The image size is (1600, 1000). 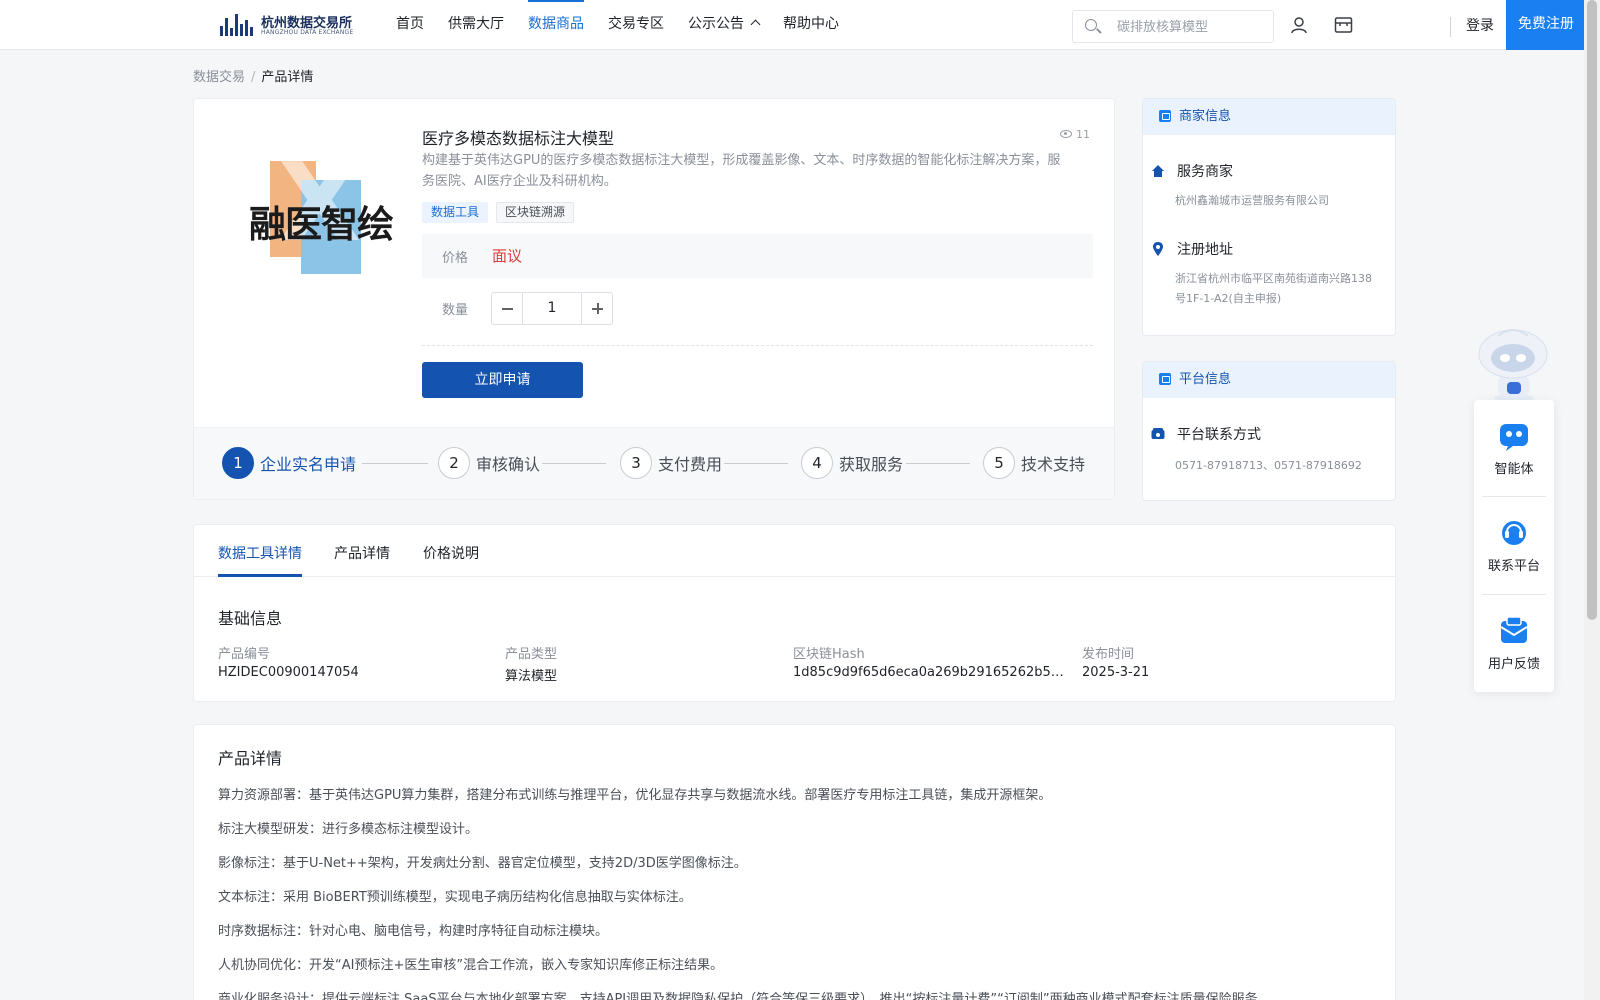 I want to click on store-icon, so click(x=1165, y=116).